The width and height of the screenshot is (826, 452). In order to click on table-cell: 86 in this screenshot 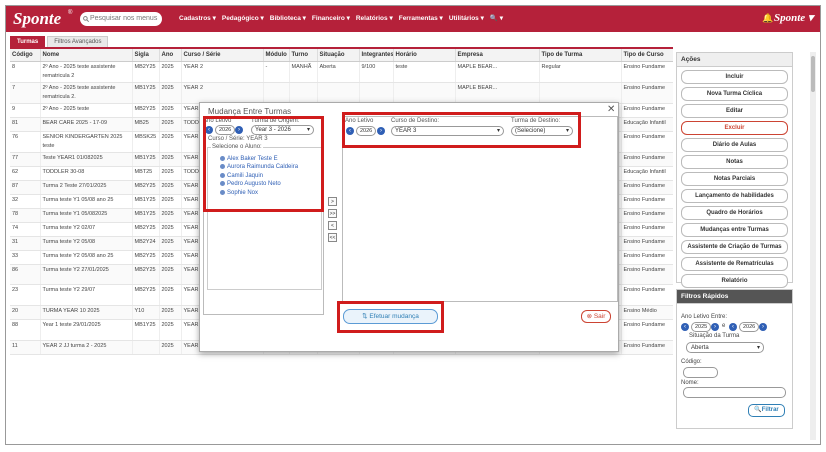, I will do `click(25, 274)`.